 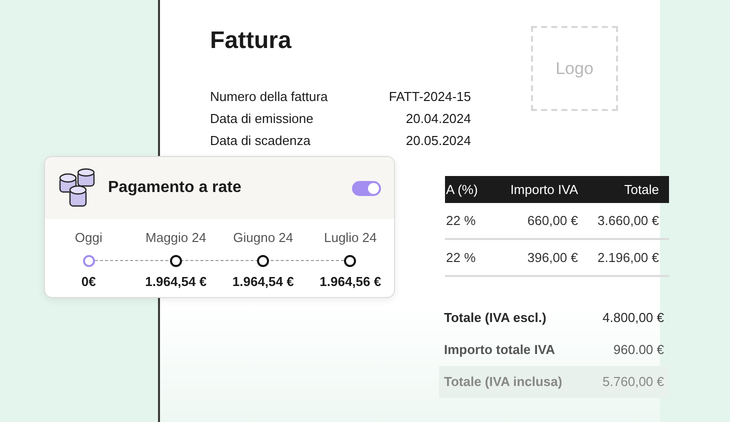 What do you see at coordinates (628, 257) in the screenshot?
I see `table-cell-text: 2.196,00 €` at bounding box center [628, 257].